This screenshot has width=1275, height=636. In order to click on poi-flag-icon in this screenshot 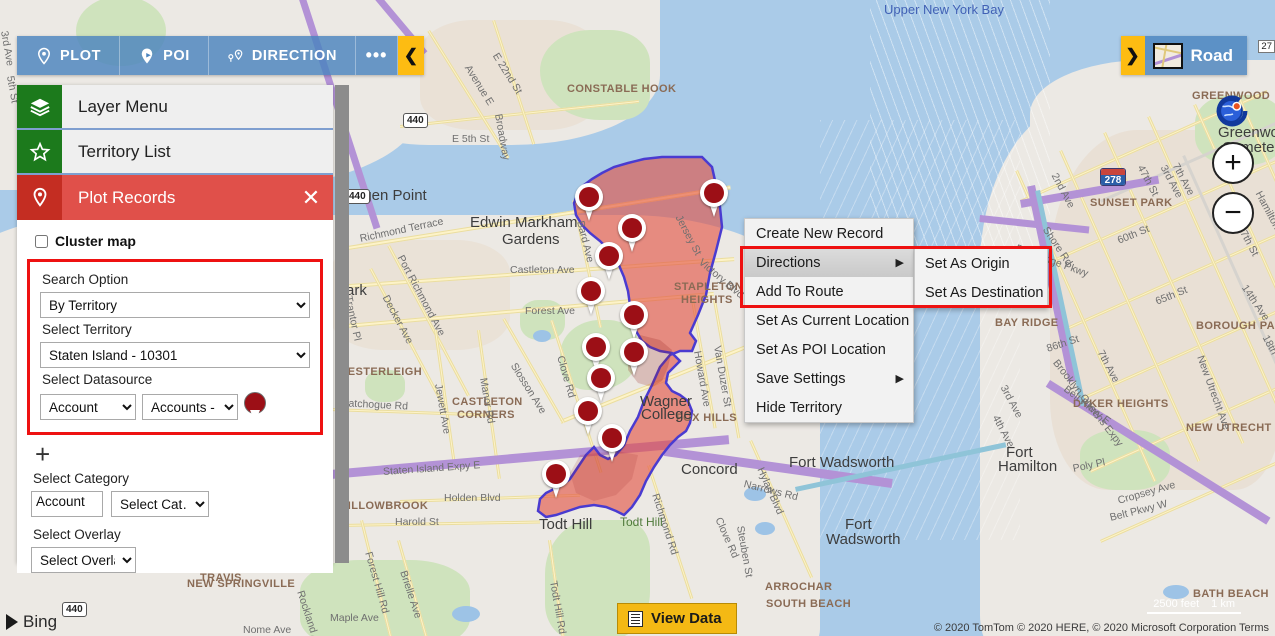, I will do `click(147, 56)`.